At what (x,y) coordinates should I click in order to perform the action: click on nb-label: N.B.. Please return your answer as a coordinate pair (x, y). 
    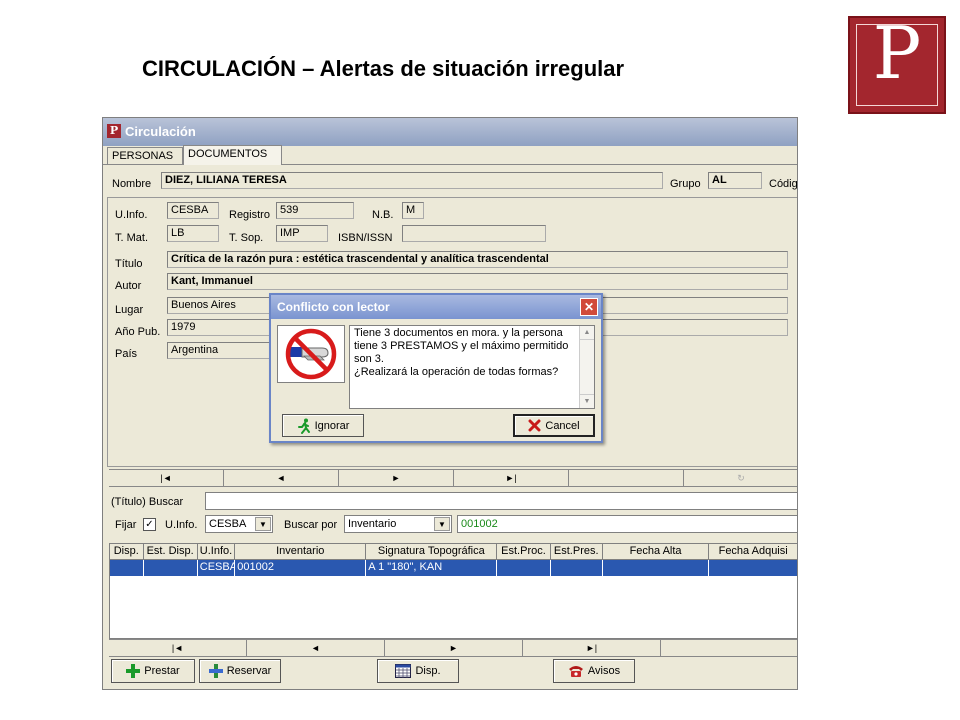
    Looking at the image, I should click on (383, 215).